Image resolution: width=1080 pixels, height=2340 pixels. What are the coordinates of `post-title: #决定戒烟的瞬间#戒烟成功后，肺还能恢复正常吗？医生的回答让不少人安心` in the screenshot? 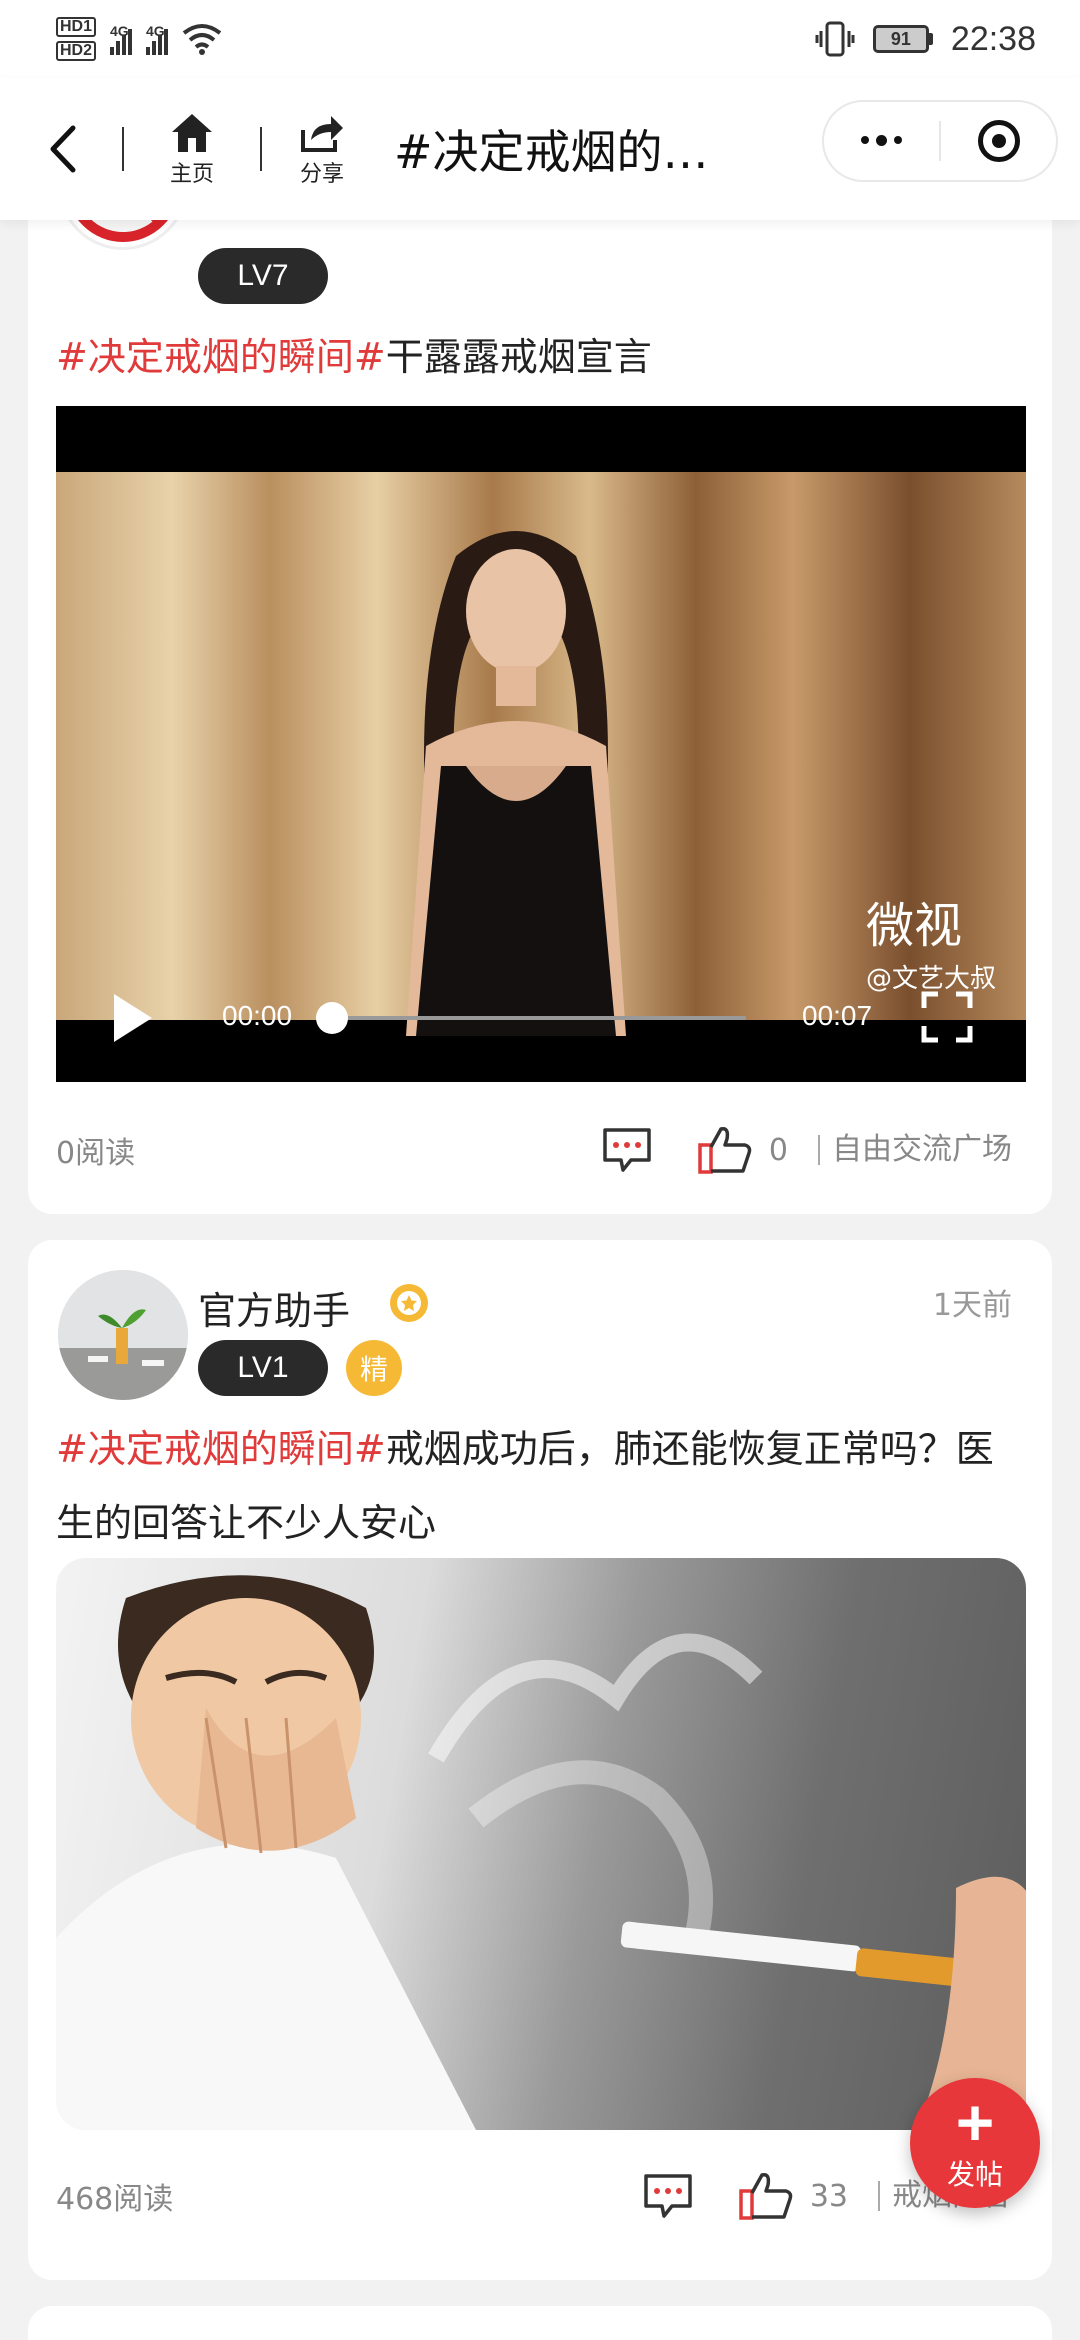 It's located at (534, 1486).